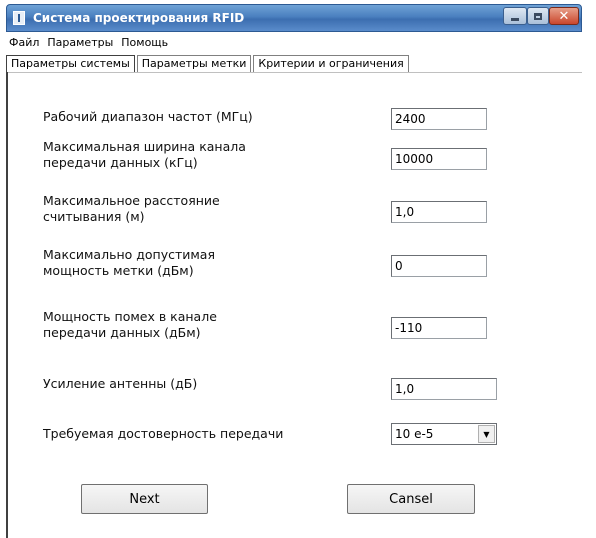 The height and width of the screenshot is (538, 596). What do you see at coordinates (24, 44) in the screenshot?
I see `menu-file: Файл` at bounding box center [24, 44].